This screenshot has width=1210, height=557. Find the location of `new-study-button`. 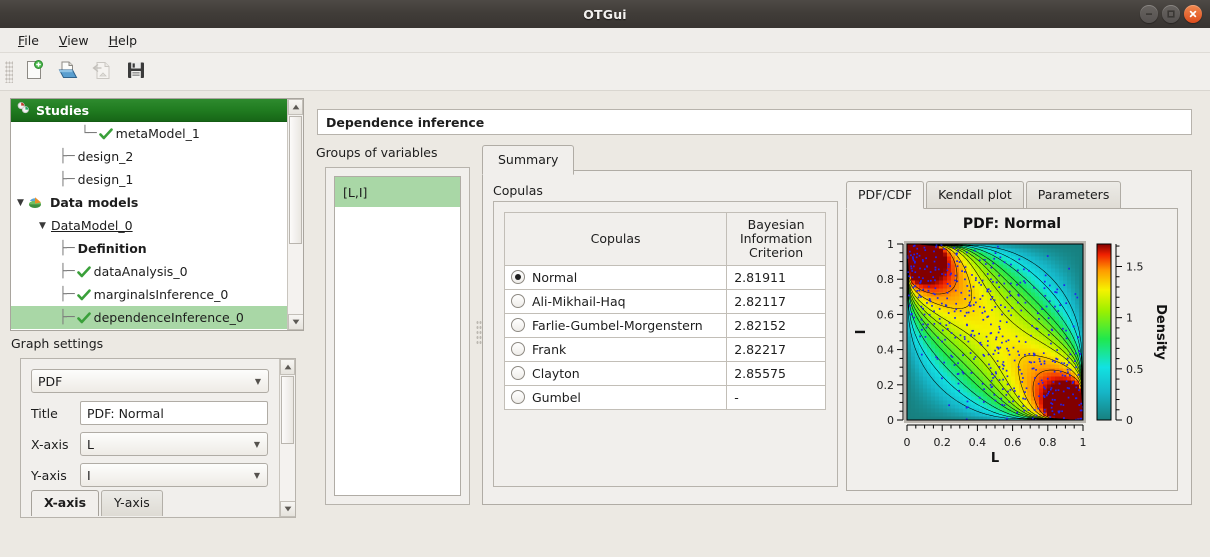

new-study-button is located at coordinates (34, 72).